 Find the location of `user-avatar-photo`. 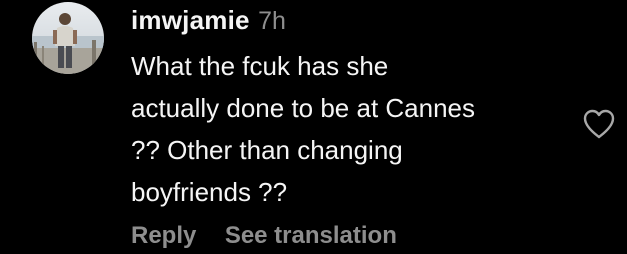

user-avatar-photo is located at coordinates (68, 38).